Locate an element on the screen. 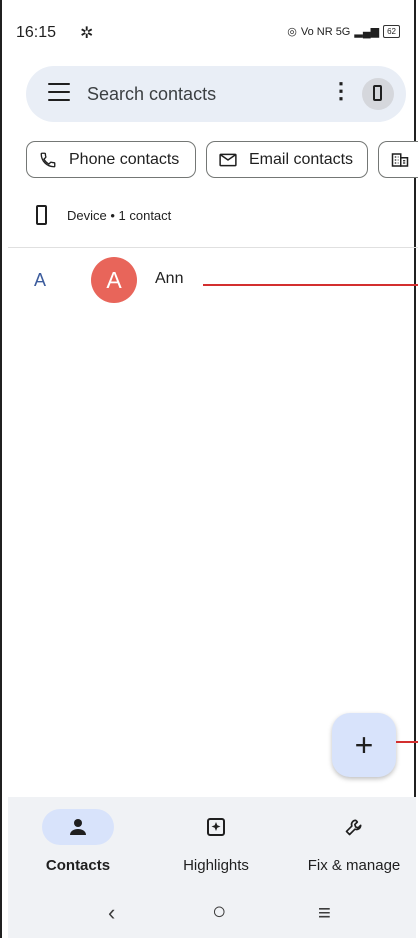 The image size is (418, 938). chip-email-contacts: Email contacts is located at coordinates (287, 159).